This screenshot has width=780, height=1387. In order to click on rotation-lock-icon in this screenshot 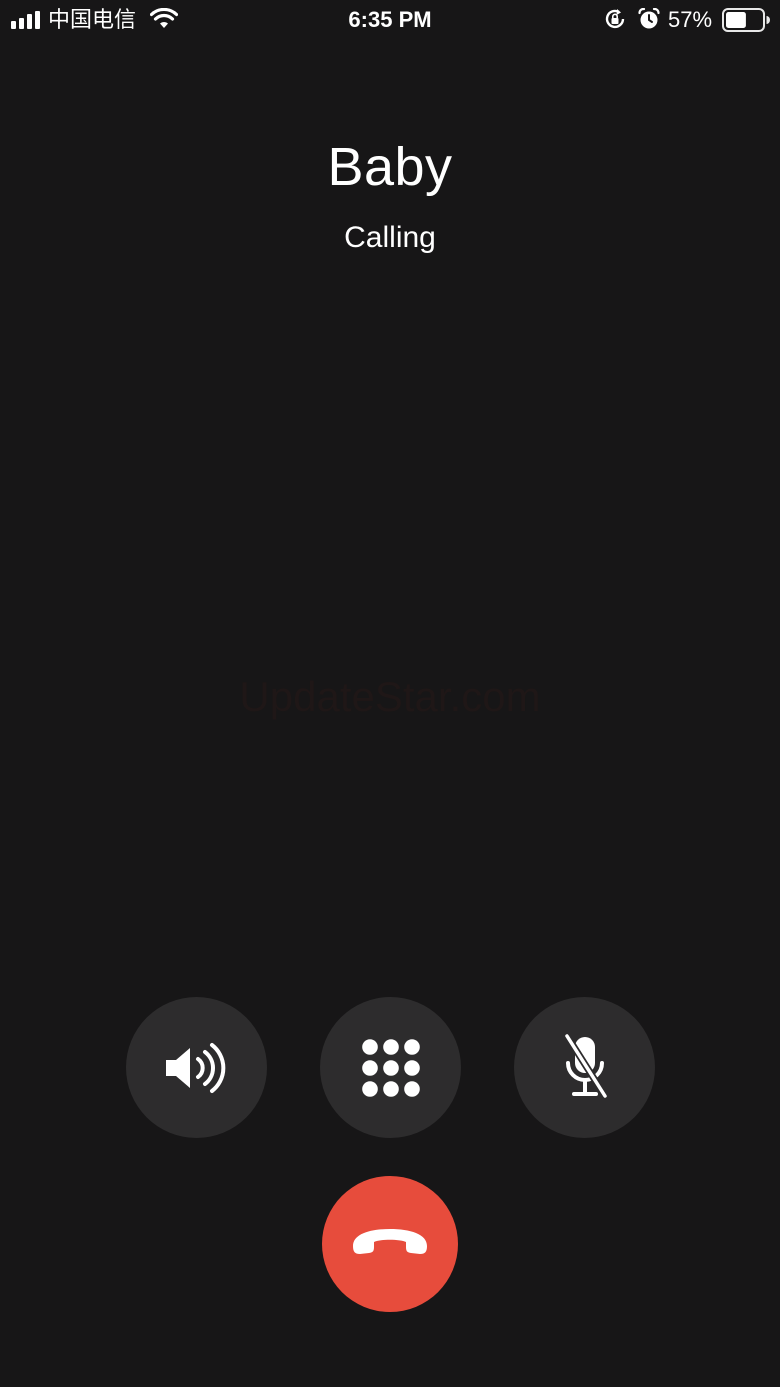, I will do `click(615, 19)`.